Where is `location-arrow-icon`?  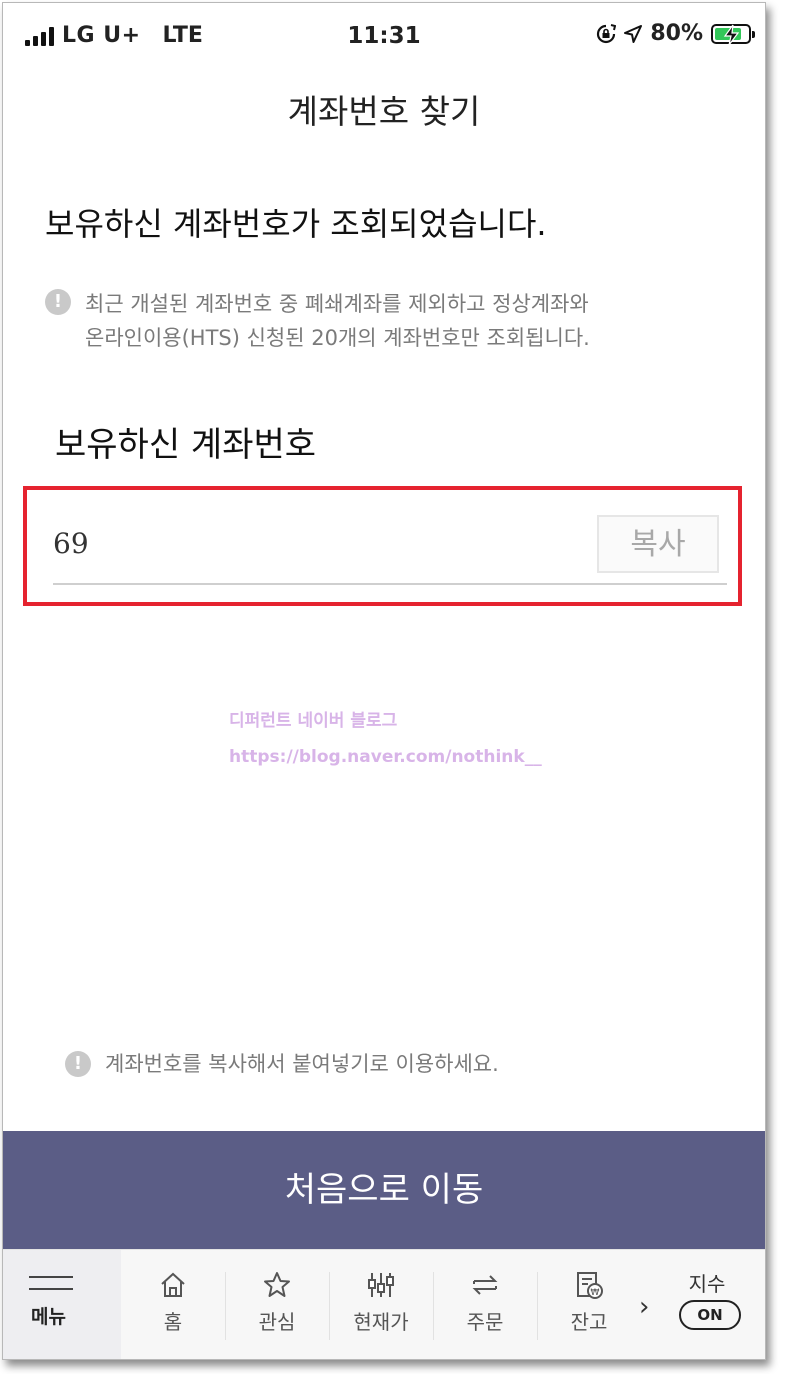
location-arrow-icon is located at coordinates (633, 33).